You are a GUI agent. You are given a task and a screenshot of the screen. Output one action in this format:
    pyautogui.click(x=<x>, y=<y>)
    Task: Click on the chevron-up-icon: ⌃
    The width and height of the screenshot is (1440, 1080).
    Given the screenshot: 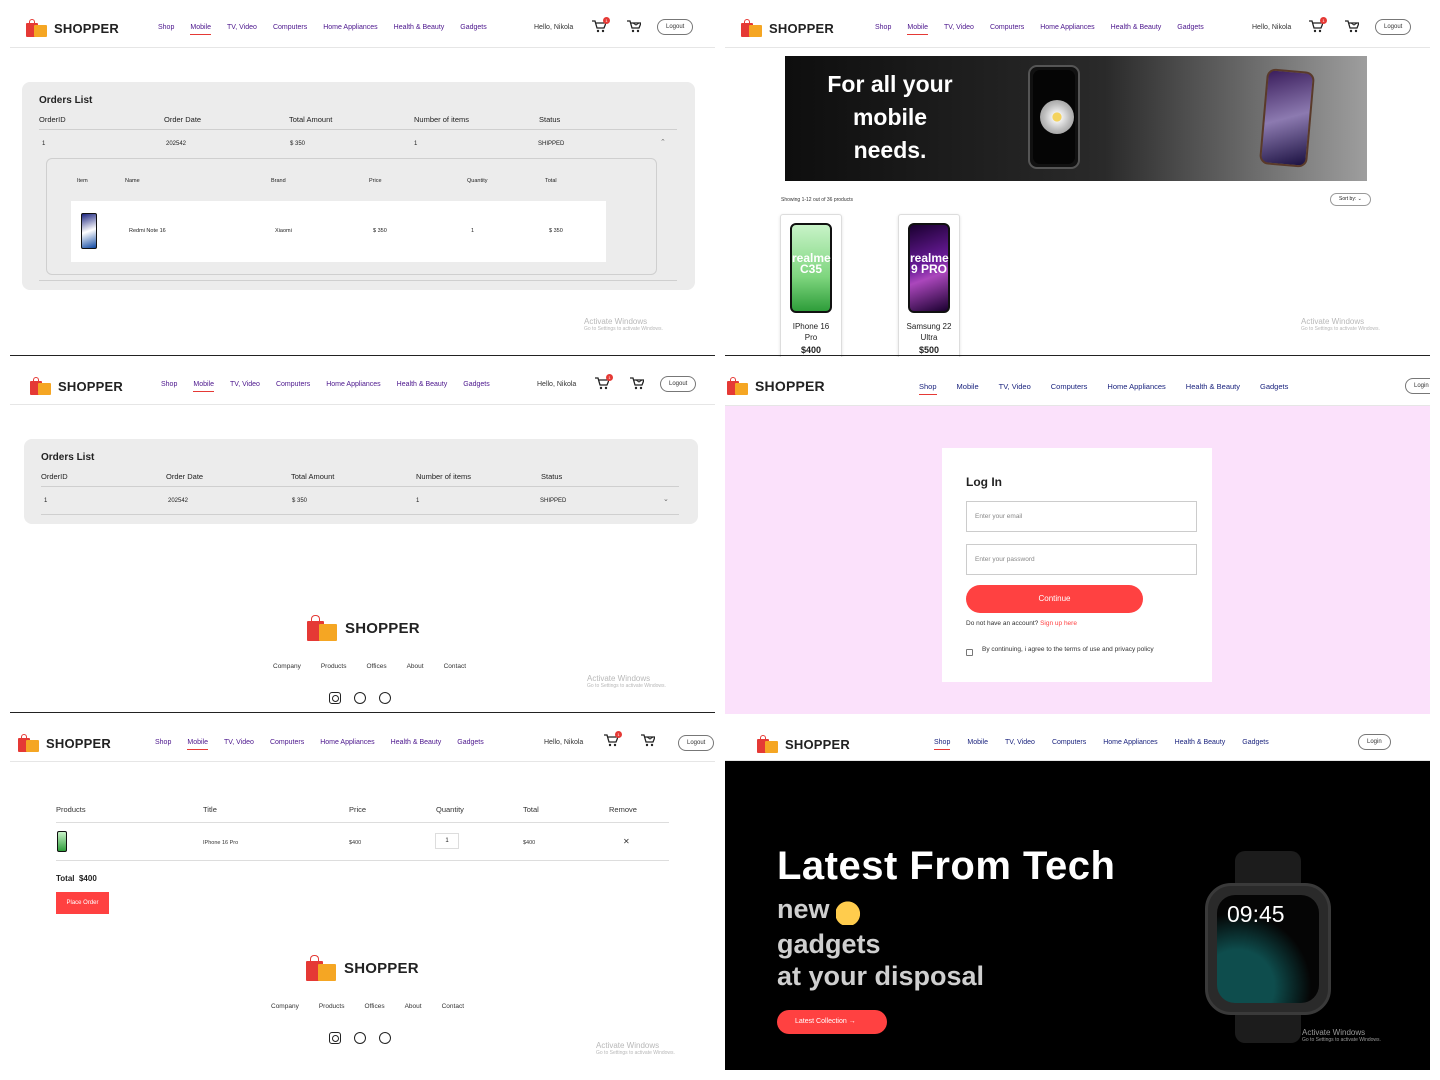 What is the action you would take?
    pyautogui.click(x=663, y=142)
    